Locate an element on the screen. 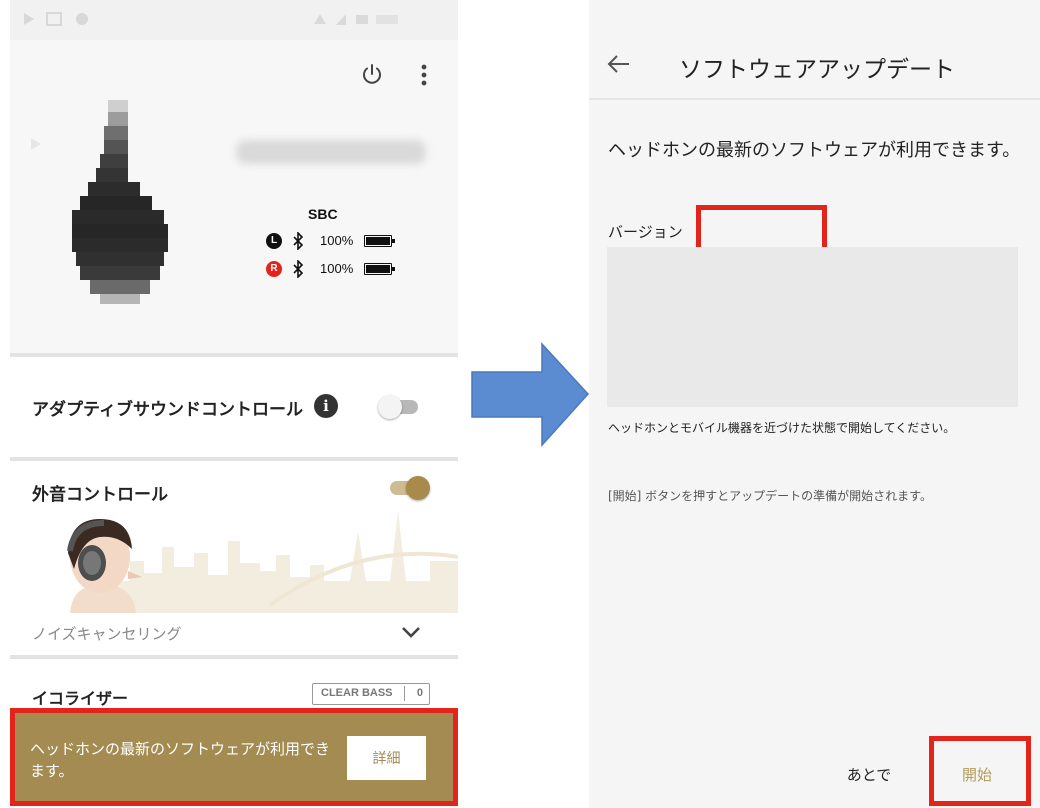 Image resolution: width=1040 pixels, height=808 pixels. more-options-icon is located at coordinates (424, 75).